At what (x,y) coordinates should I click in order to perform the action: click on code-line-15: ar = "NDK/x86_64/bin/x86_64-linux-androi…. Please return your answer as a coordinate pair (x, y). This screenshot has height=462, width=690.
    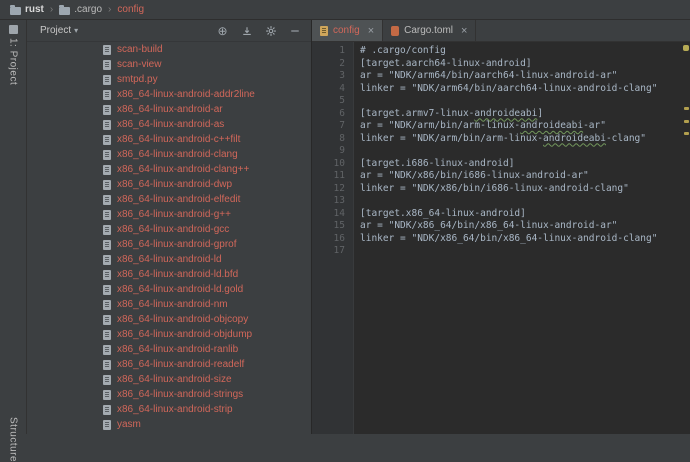
    Looking at the image, I should click on (525, 226).